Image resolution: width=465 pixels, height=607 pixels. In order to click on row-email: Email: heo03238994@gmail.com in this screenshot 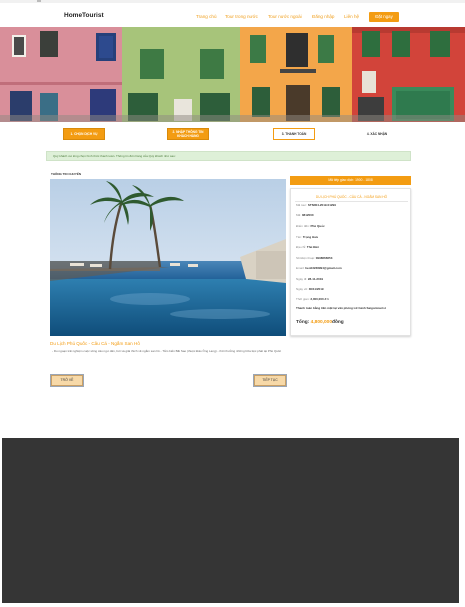, I will do `click(319, 268)`.